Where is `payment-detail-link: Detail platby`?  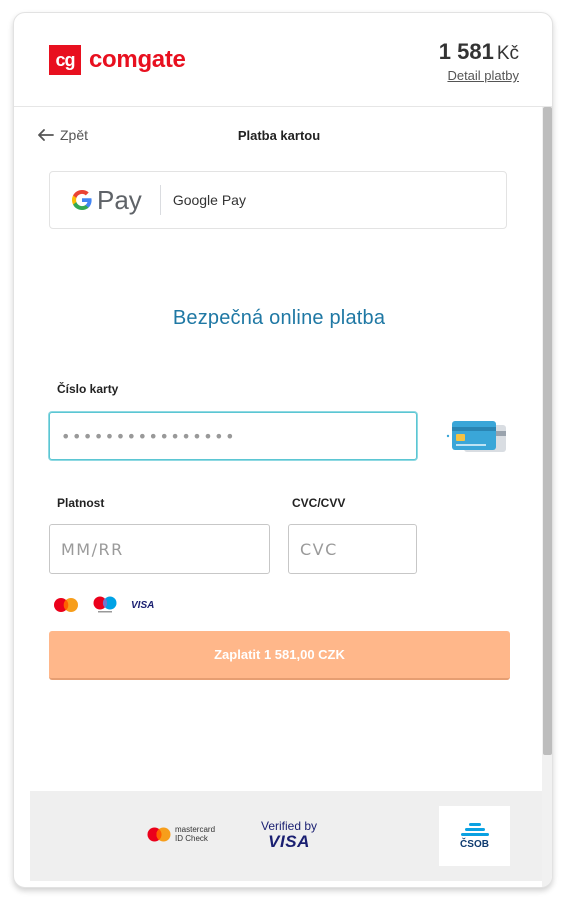
payment-detail-link: Detail platby is located at coordinates (483, 75).